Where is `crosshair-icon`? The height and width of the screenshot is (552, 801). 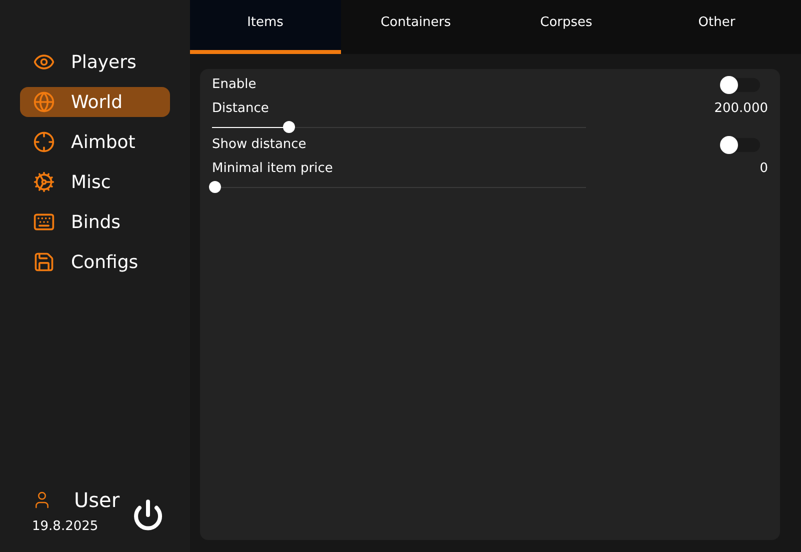 crosshair-icon is located at coordinates (44, 142).